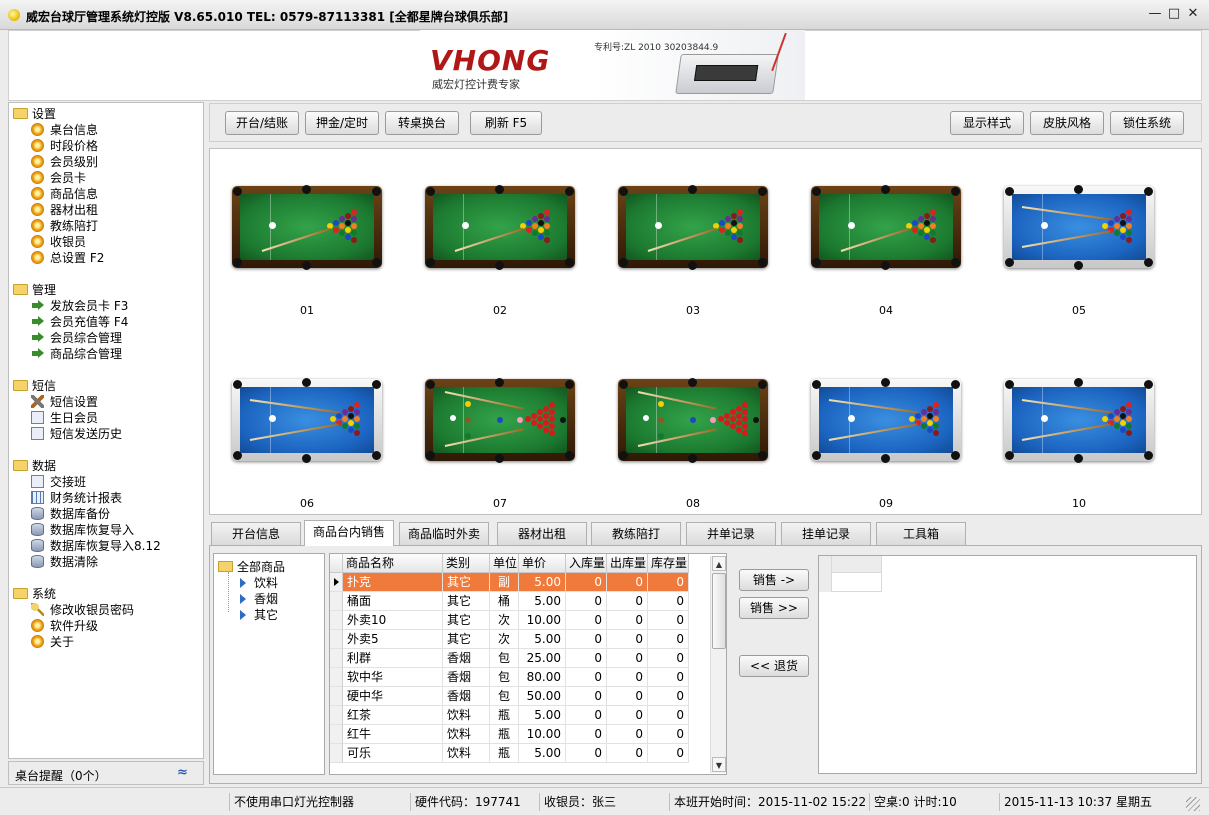 The image size is (1209, 815). I want to click on sidebar-item: 短信发送历史, so click(76, 434).